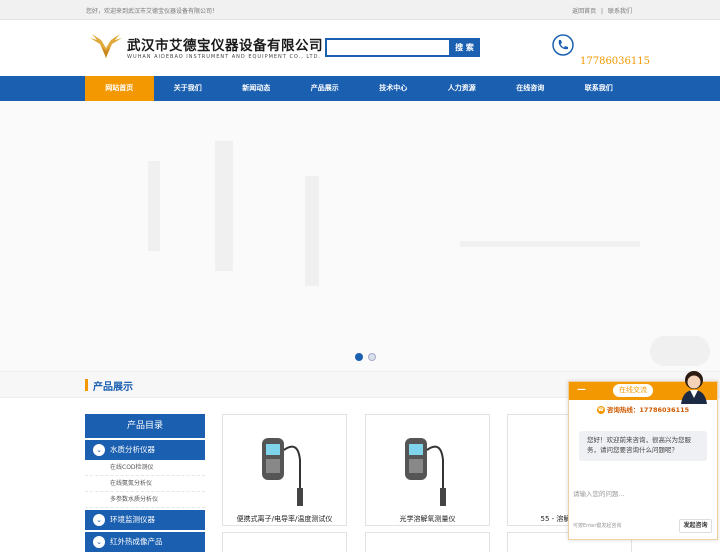 This screenshot has width=720, height=552. I want to click on agent-avatar-icon, so click(694, 387).